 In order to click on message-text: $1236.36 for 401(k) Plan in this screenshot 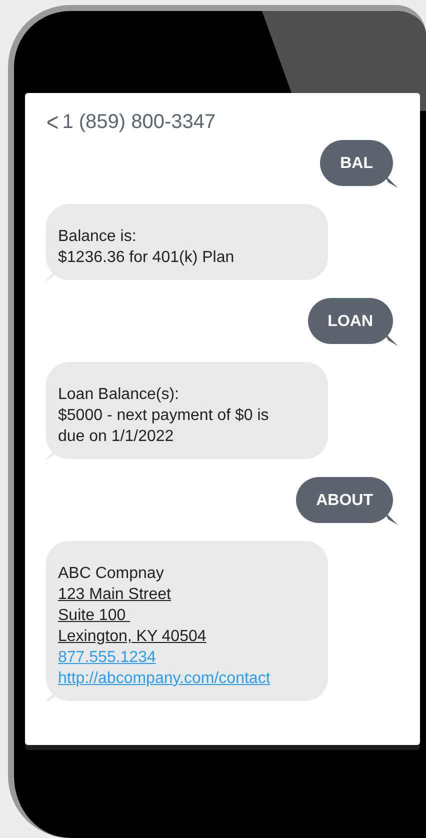, I will do `click(146, 258)`.